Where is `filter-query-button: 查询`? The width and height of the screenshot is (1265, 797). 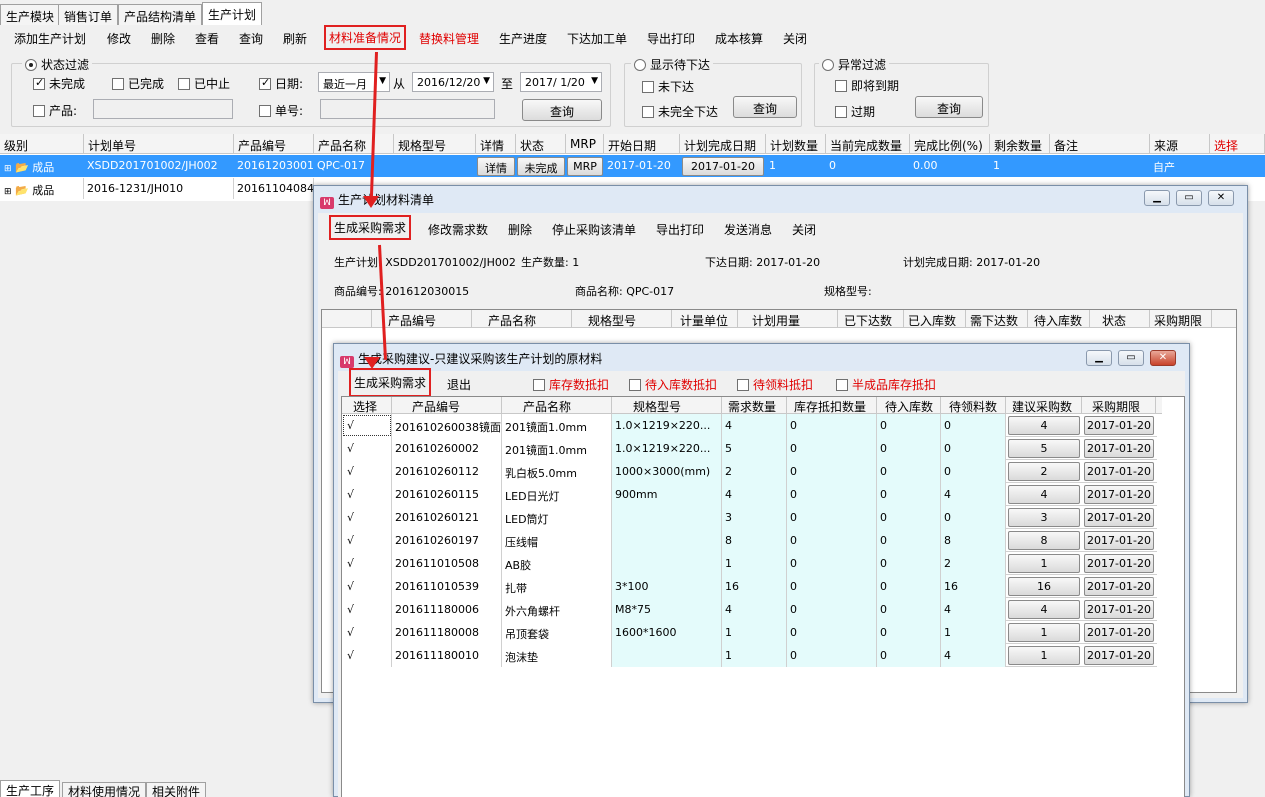
filter-query-button: 查询 is located at coordinates (562, 110).